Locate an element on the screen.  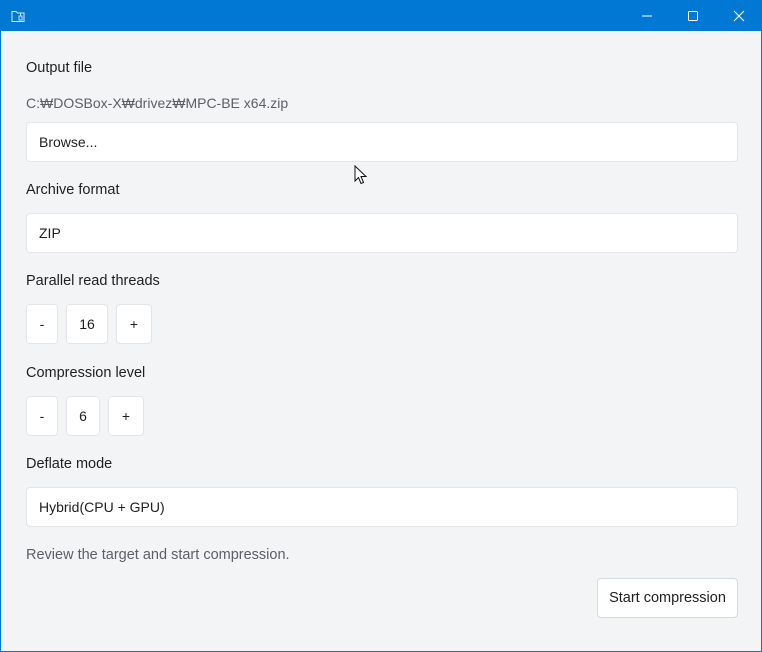
archive-format-label: Archive format is located at coordinates (73, 190).